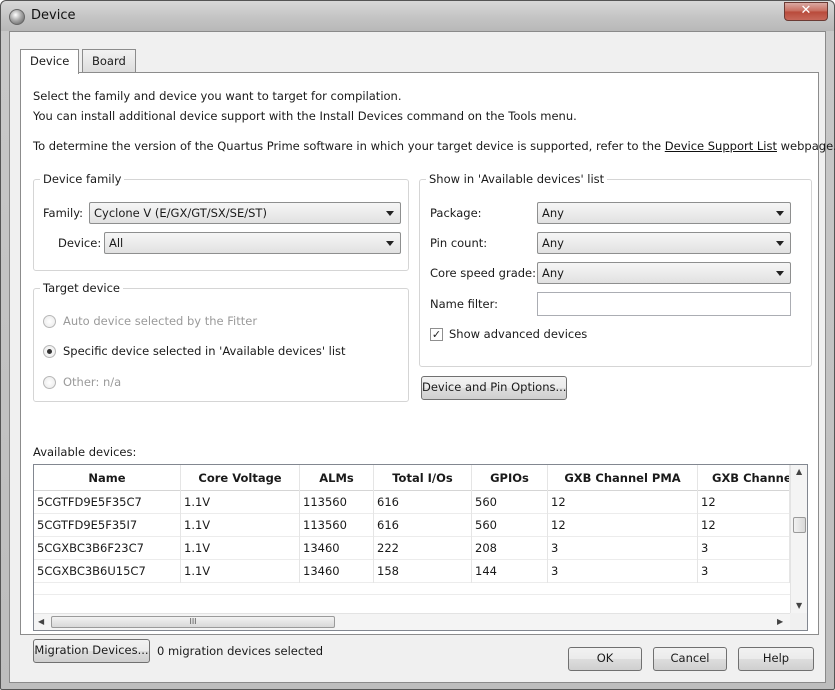 The width and height of the screenshot is (835, 690). I want to click on column-header-gxb-pma: GXB Channel PMA, so click(623, 478).